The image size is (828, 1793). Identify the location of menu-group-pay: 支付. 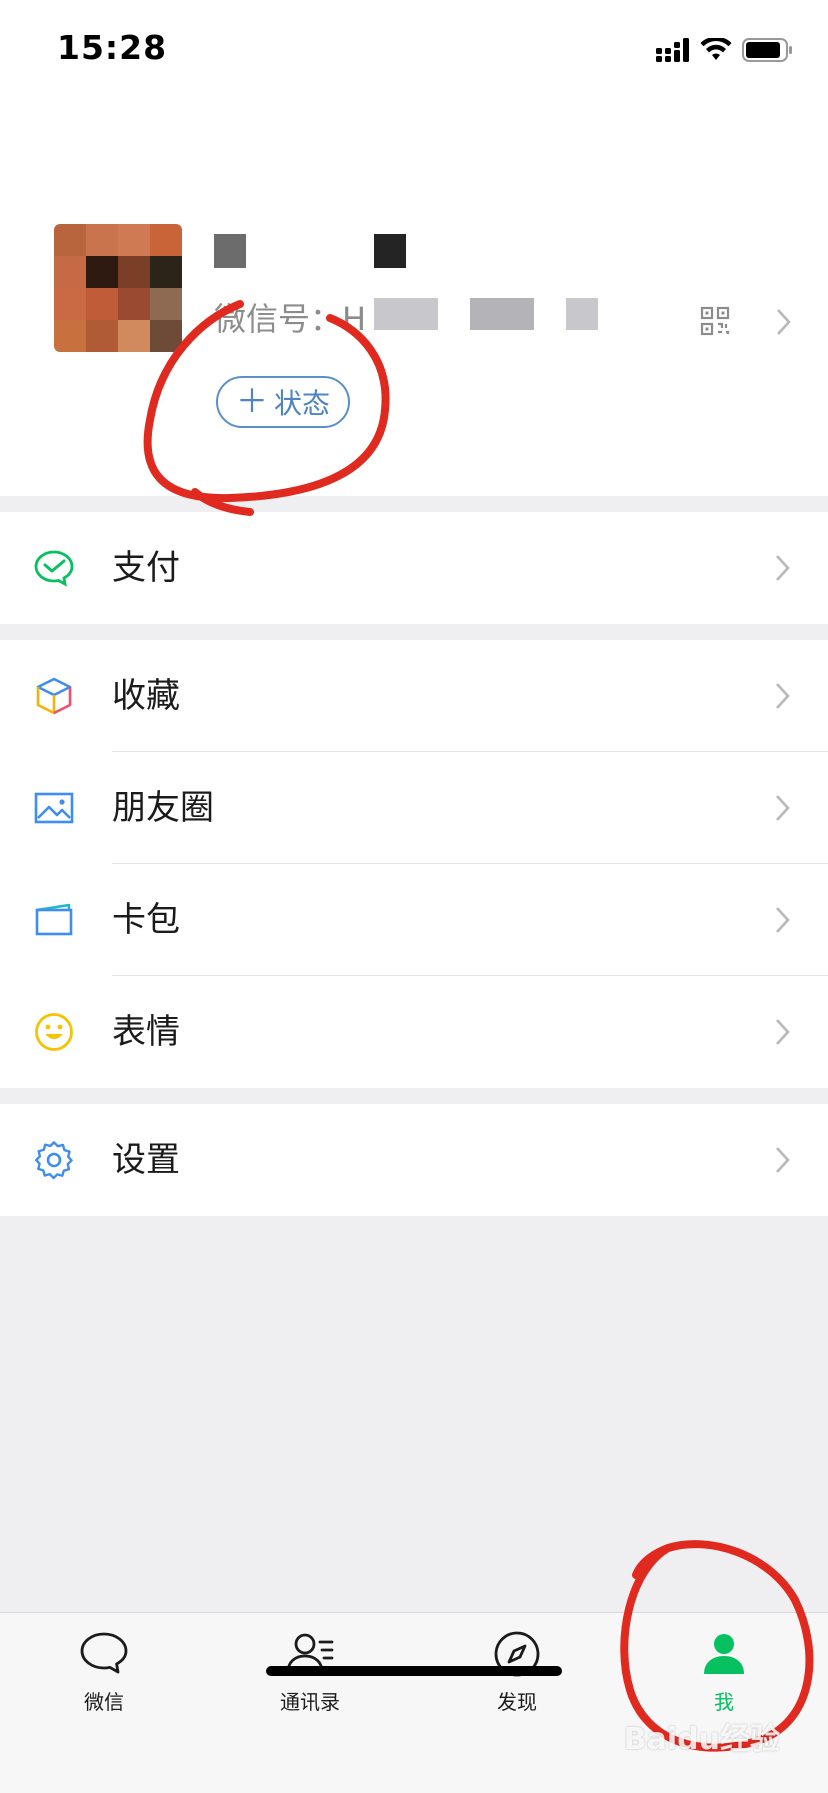
(414, 568).